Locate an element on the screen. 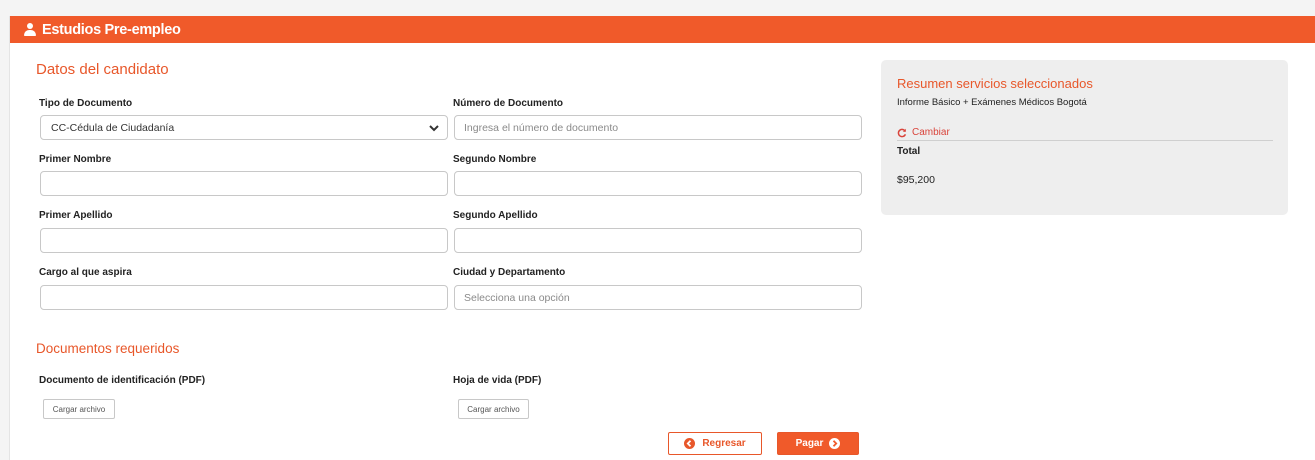  summary-title: Resumen servicios seleccionados is located at coordinates (995, 83).